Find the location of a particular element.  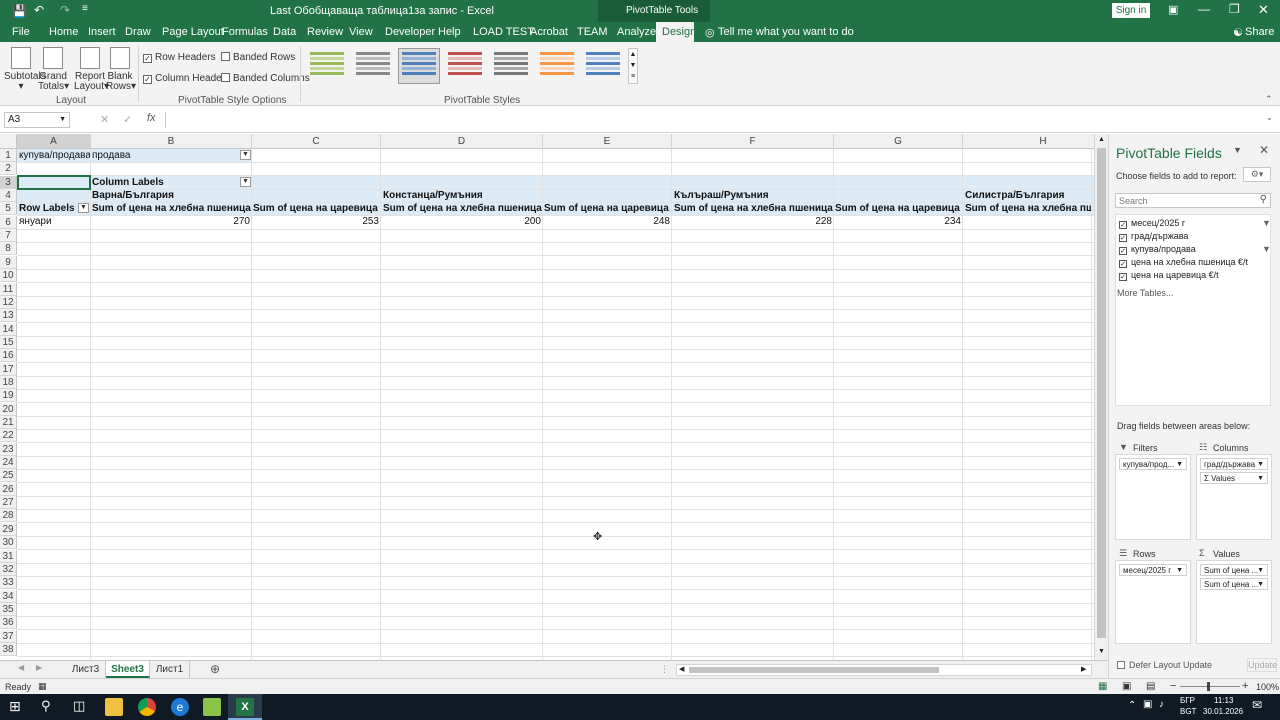

row-labels-filter-icon: ▼ is located at coordinates (83, 208).